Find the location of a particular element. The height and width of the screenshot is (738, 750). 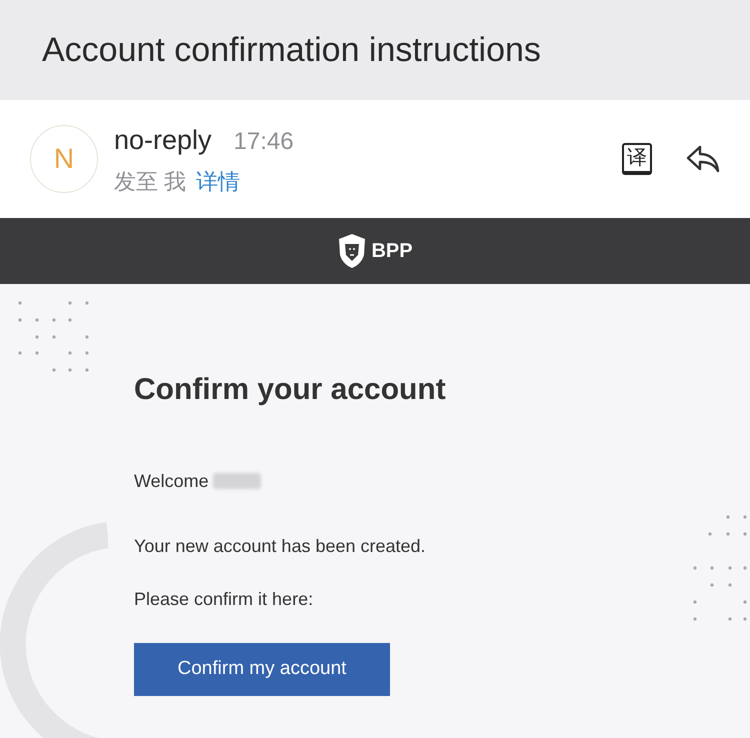

body-text: Your new account has been created. is located at coordinates (280, 546).